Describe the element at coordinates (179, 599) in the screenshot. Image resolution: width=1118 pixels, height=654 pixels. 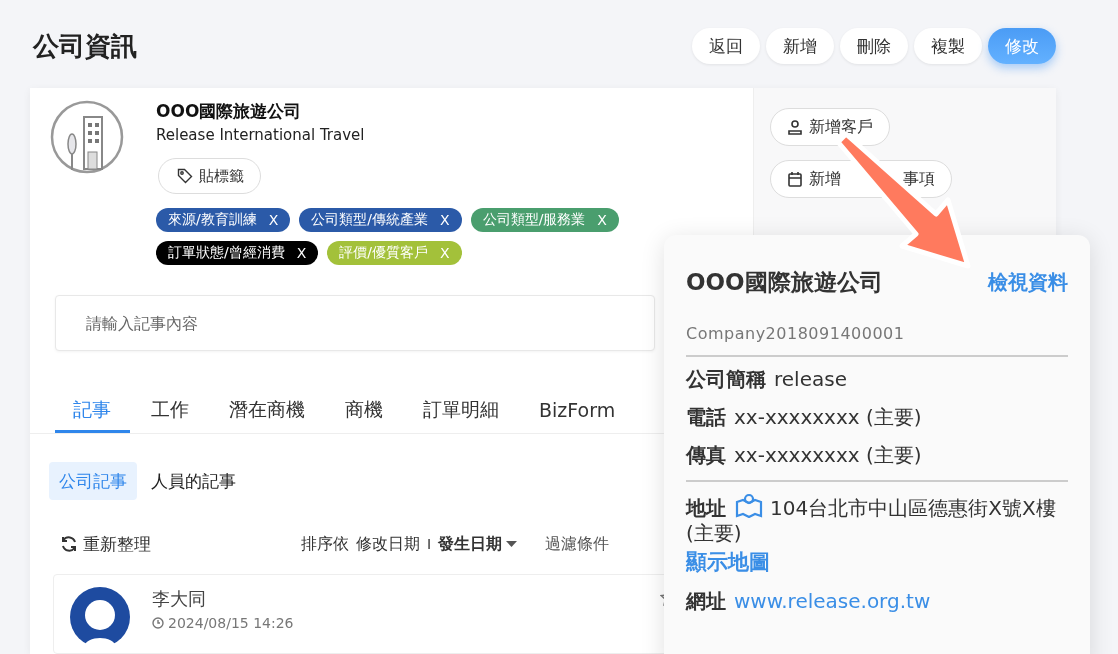
I see `note-author: 李大同` at that location.